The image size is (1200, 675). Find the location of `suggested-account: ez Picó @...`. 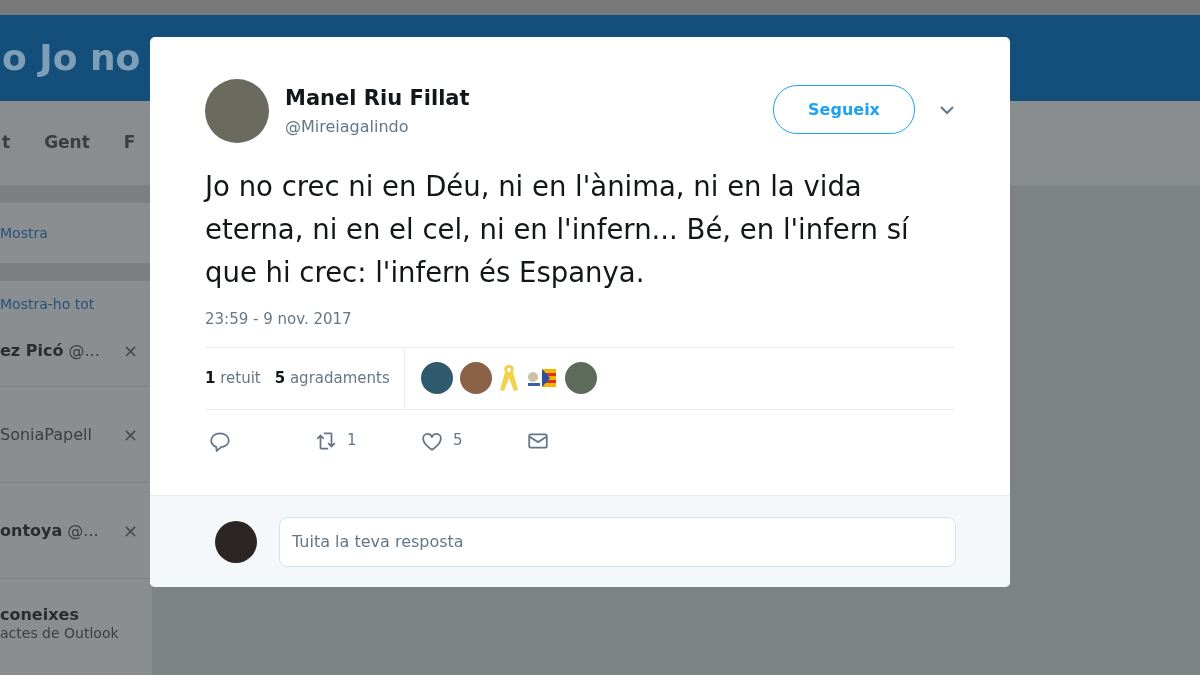

suggested-account: ez Picó @... is located at coordinates (50, 350).